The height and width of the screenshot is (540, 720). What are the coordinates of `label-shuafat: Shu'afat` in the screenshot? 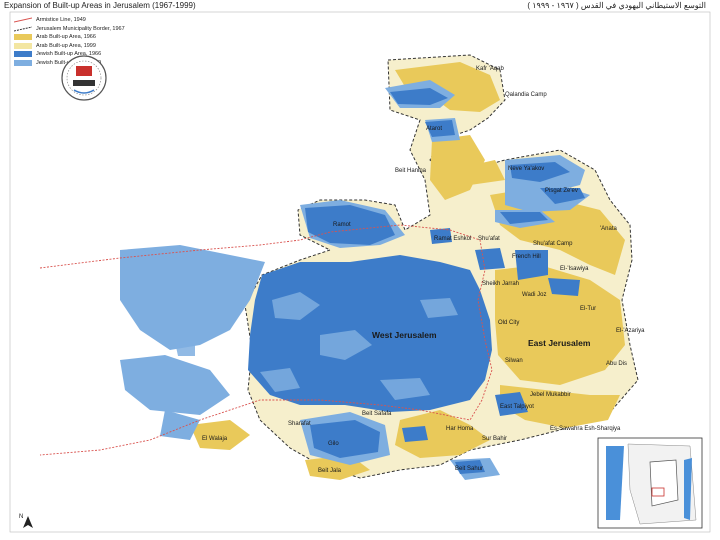 It's located at (489, 239).